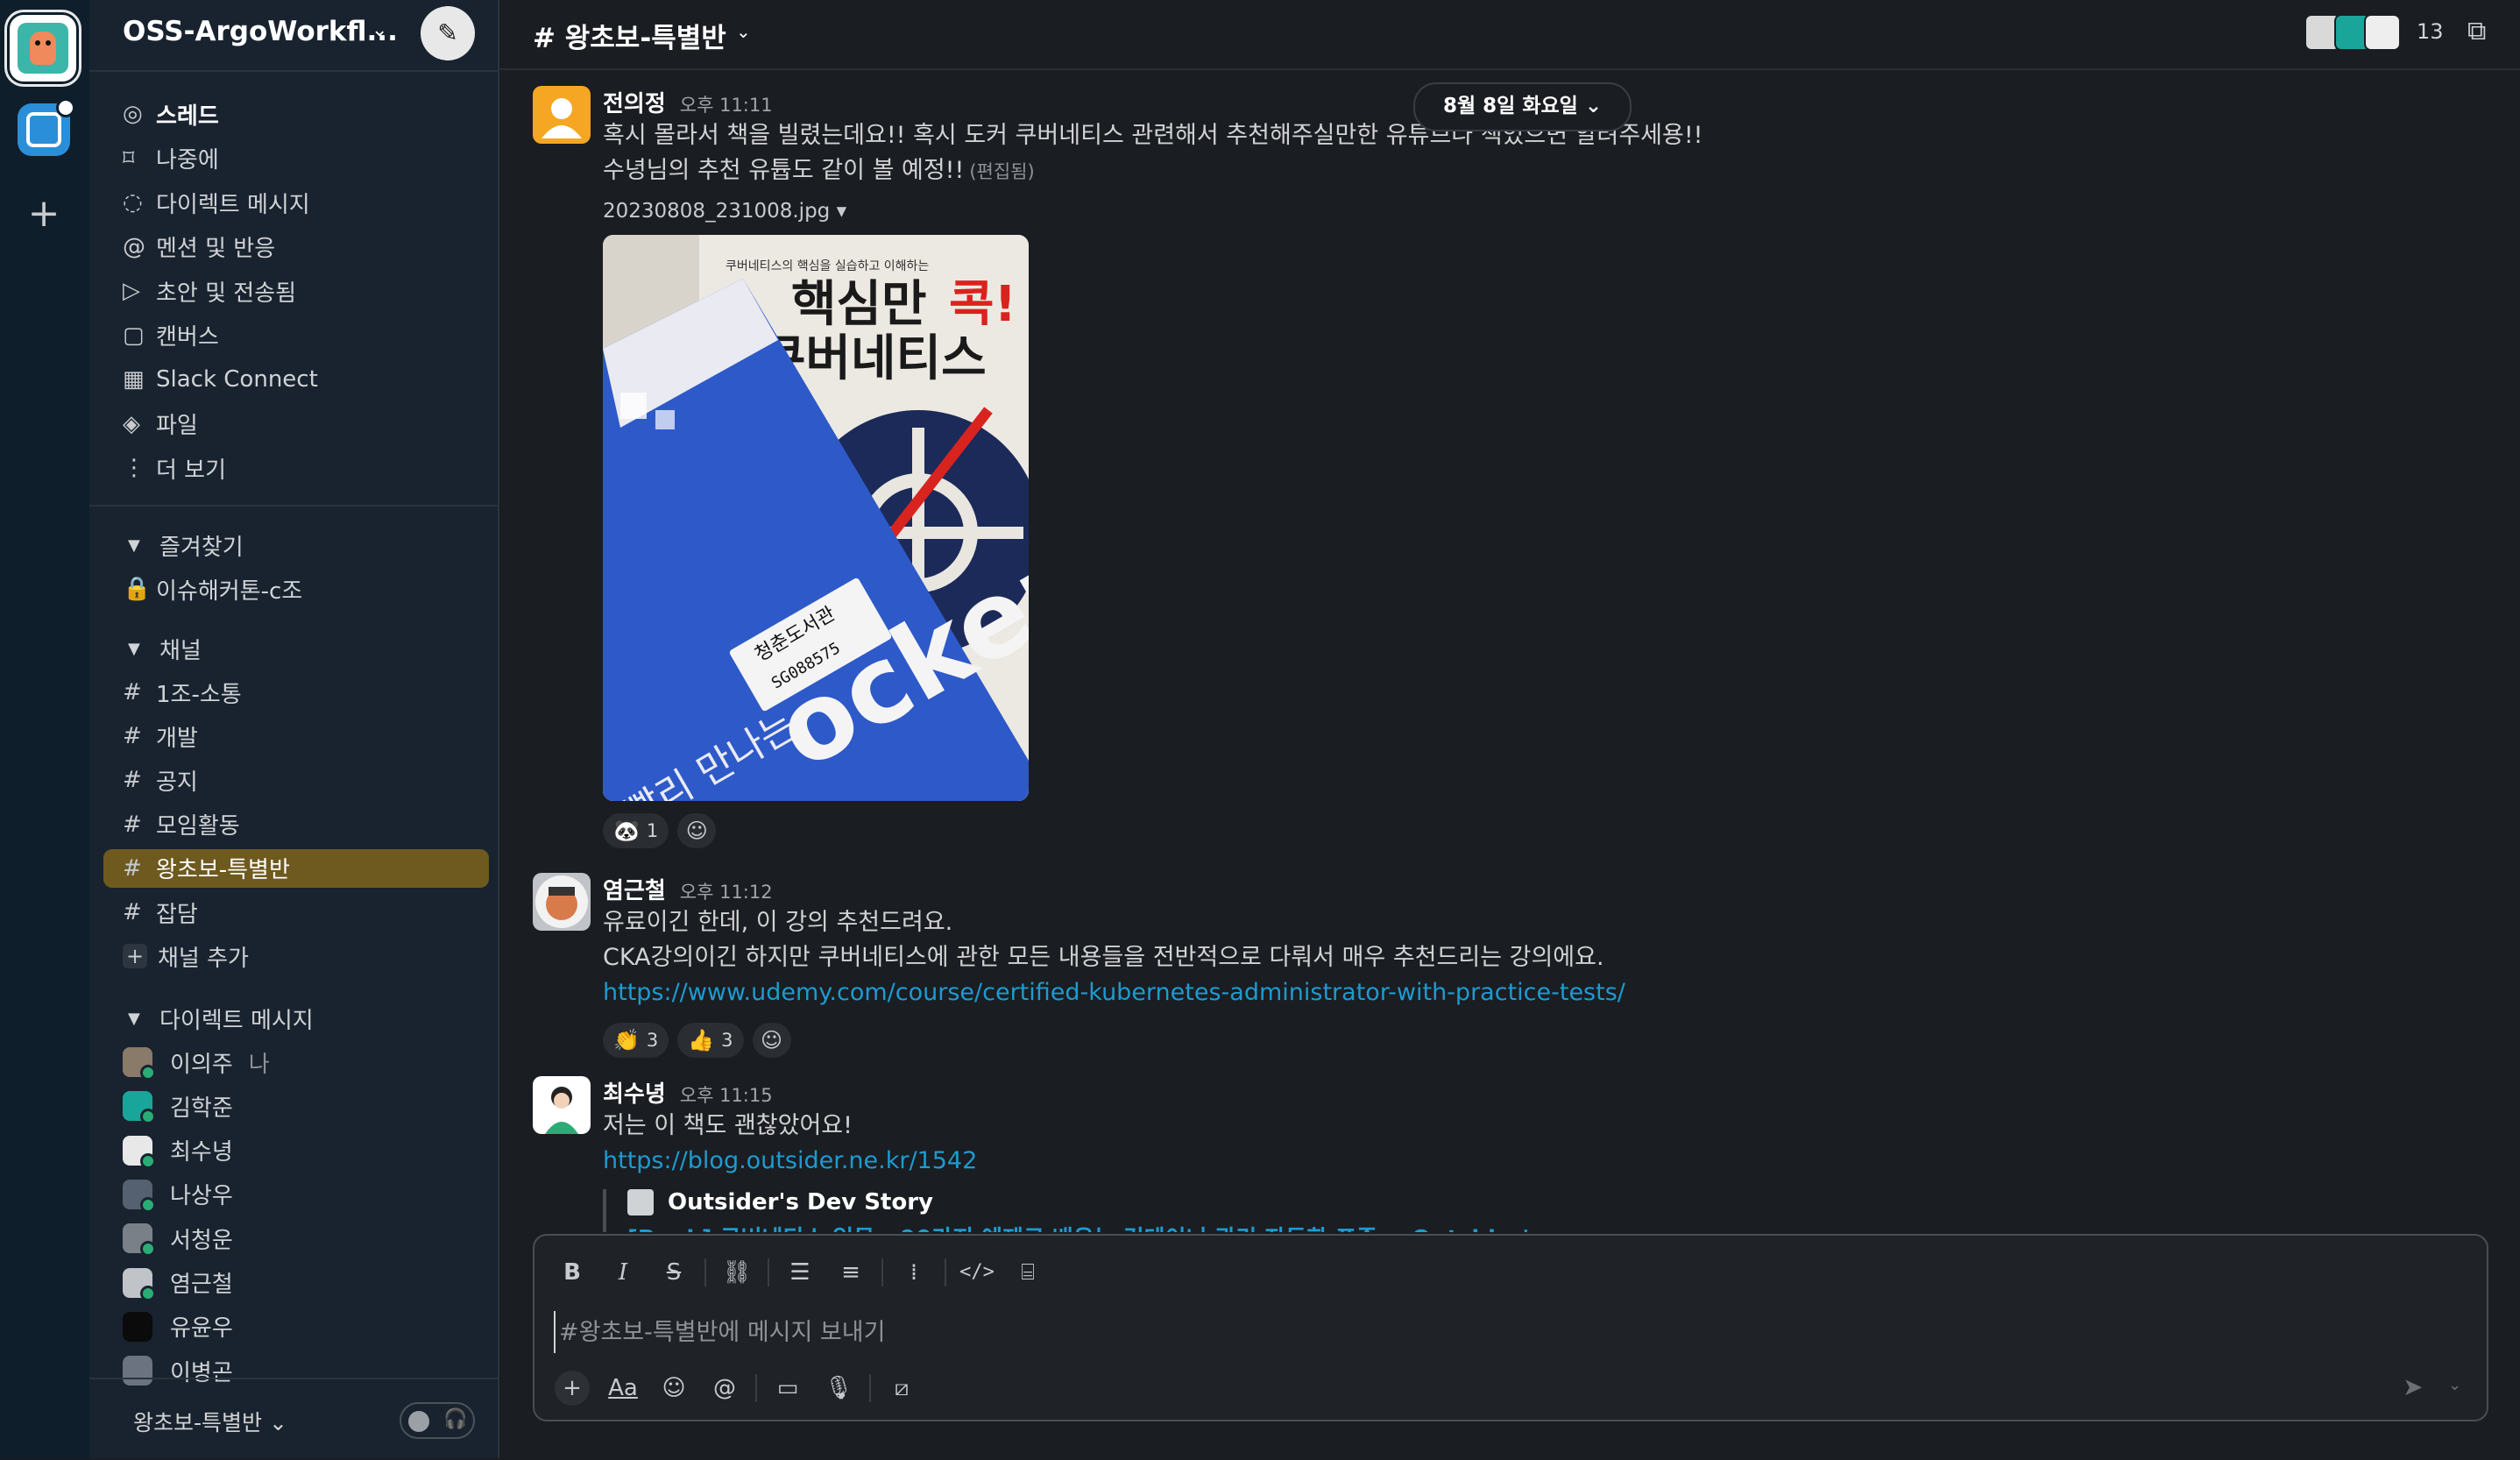 This screenshot has width=2520, height=1460. I want to click on reaction: 👍 3, so click(710, 1040).